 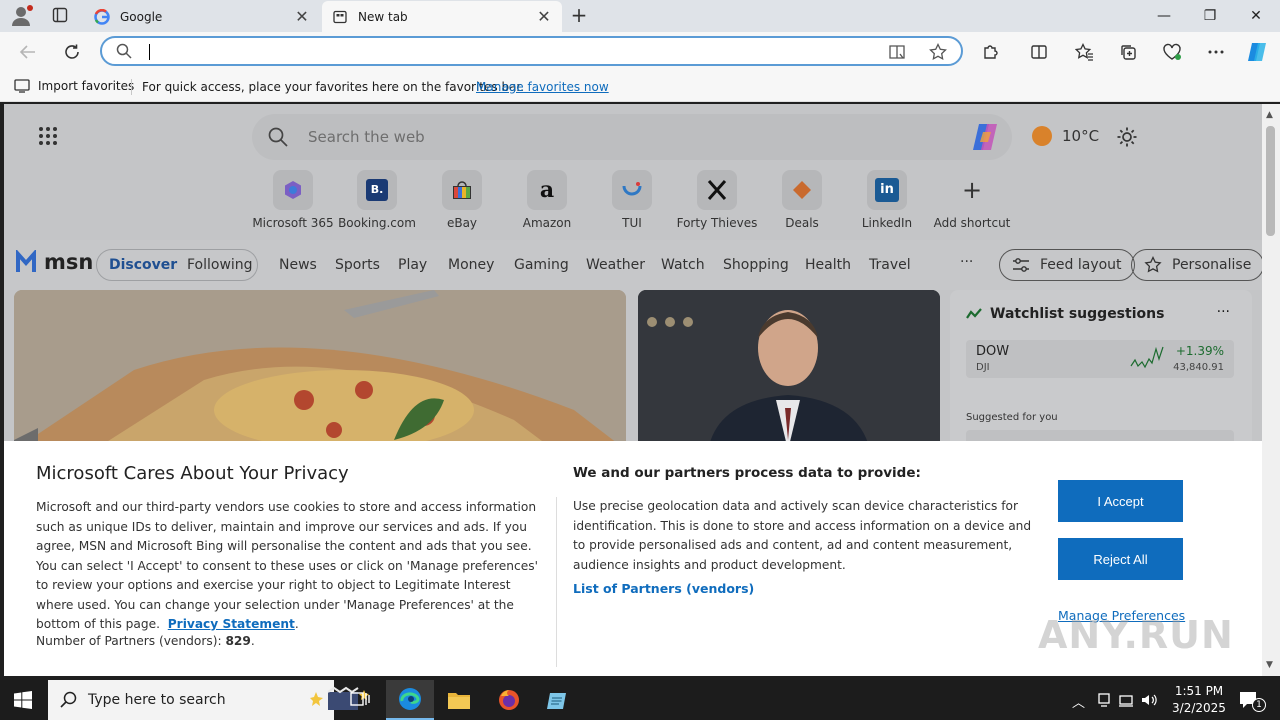 I want to click on star-add-favorite-icon, so click(x=938, y=52).